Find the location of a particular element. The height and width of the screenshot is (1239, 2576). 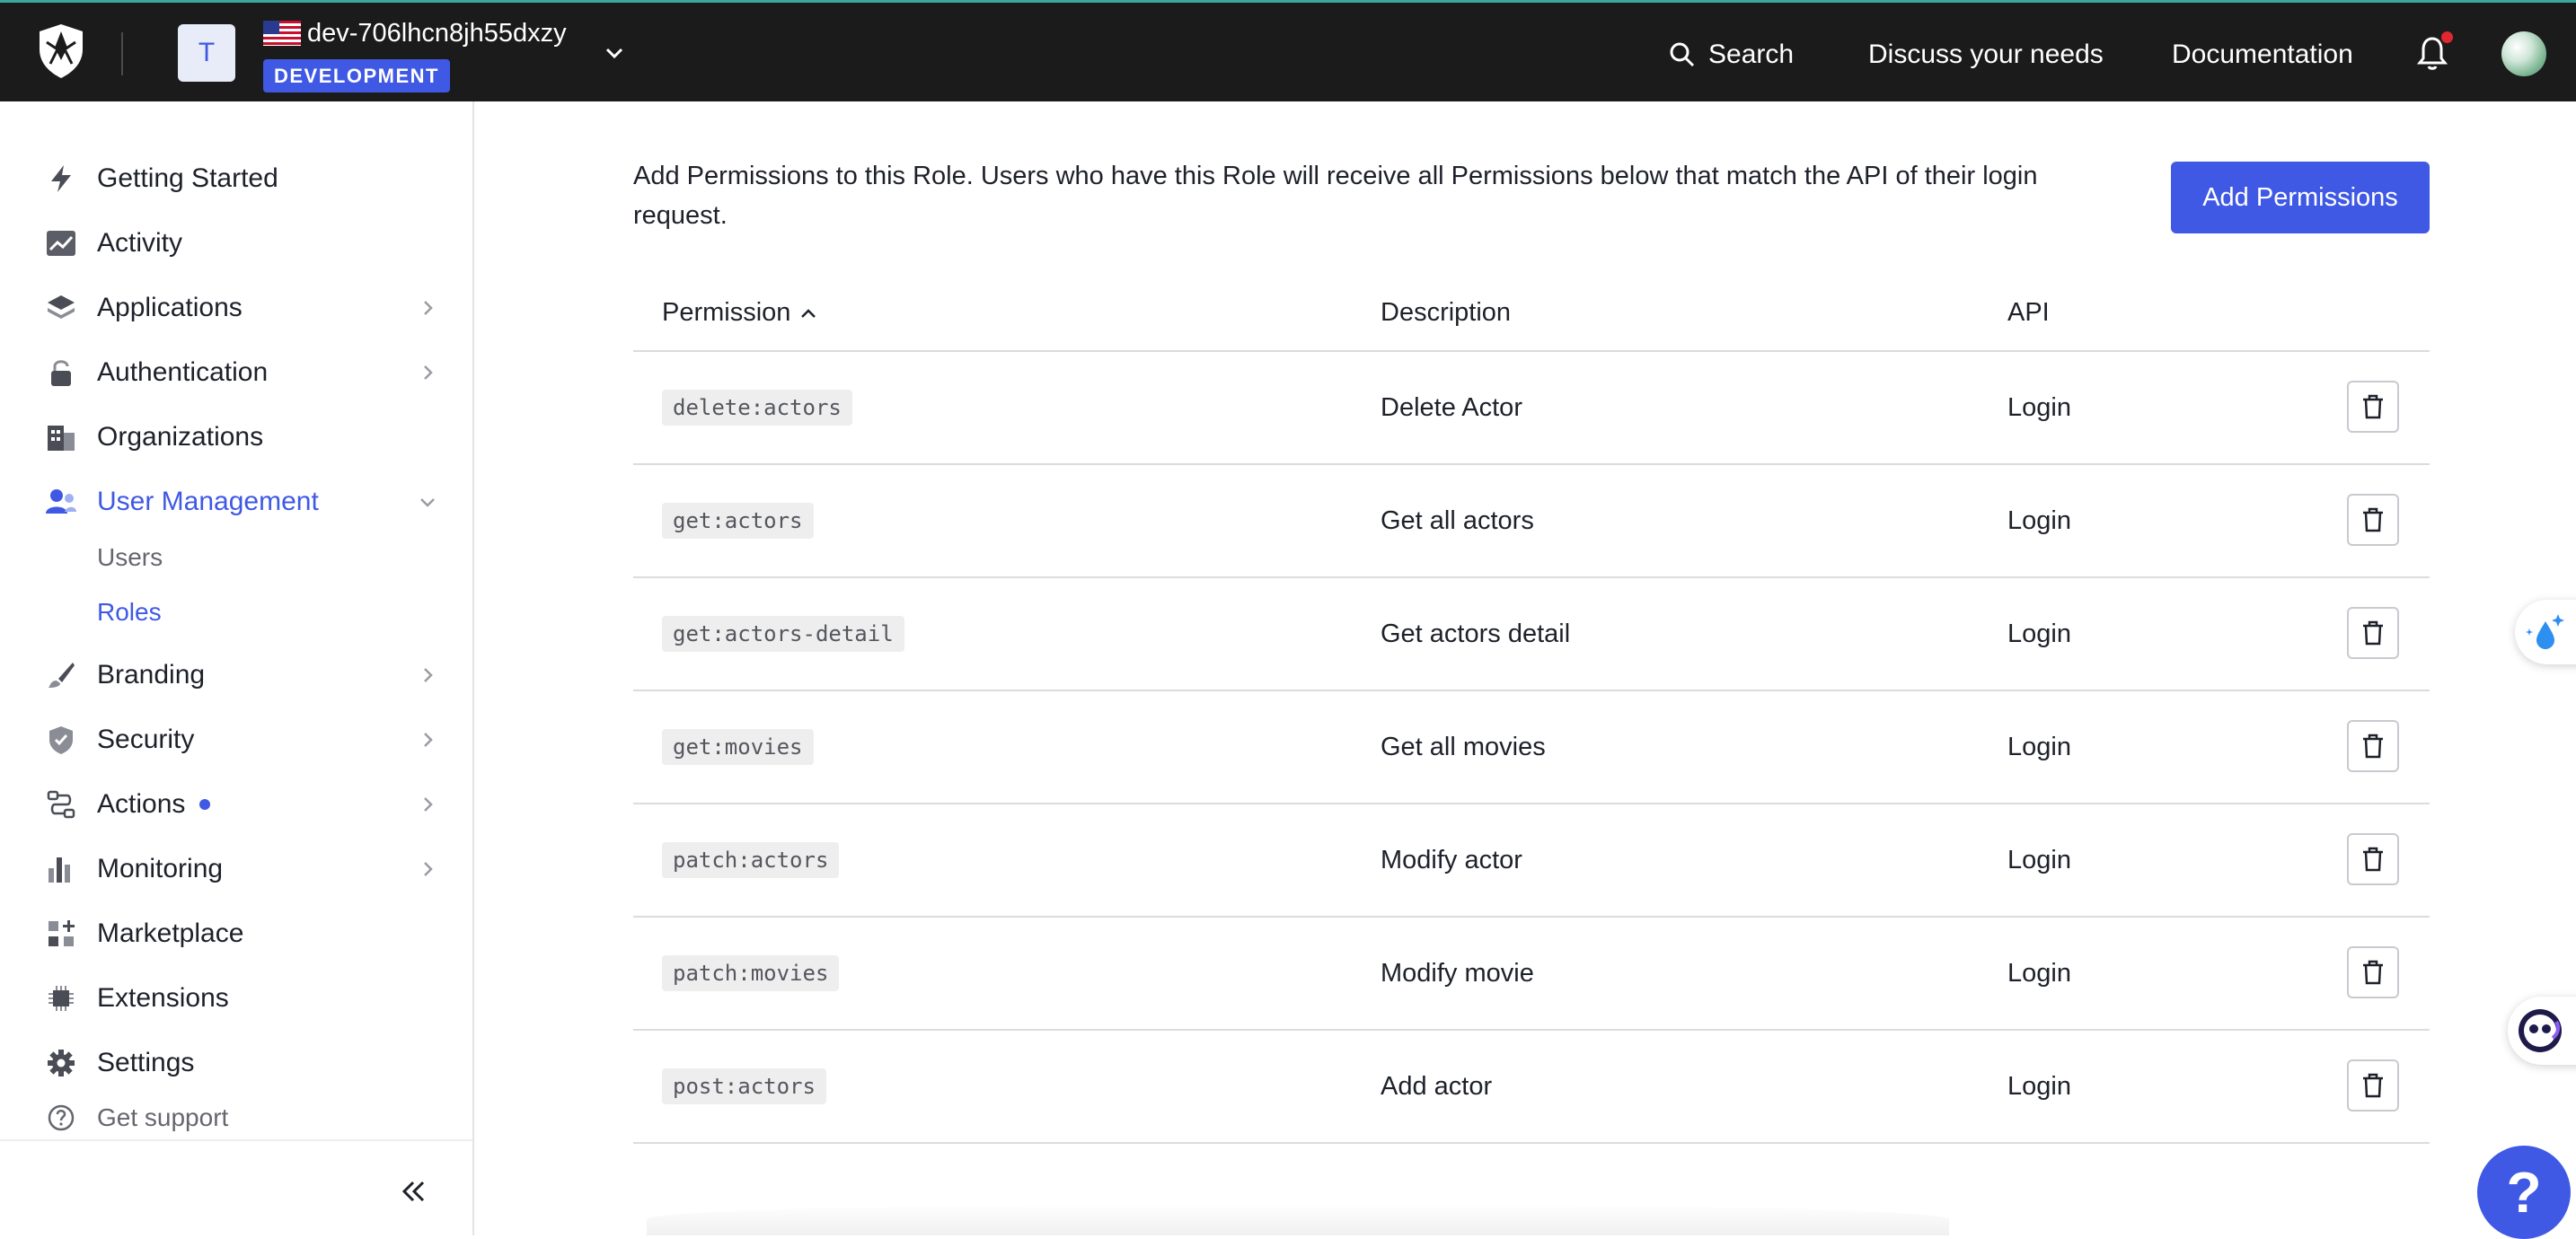

permission-scope: get:movies is located at coordinates (738, 747).